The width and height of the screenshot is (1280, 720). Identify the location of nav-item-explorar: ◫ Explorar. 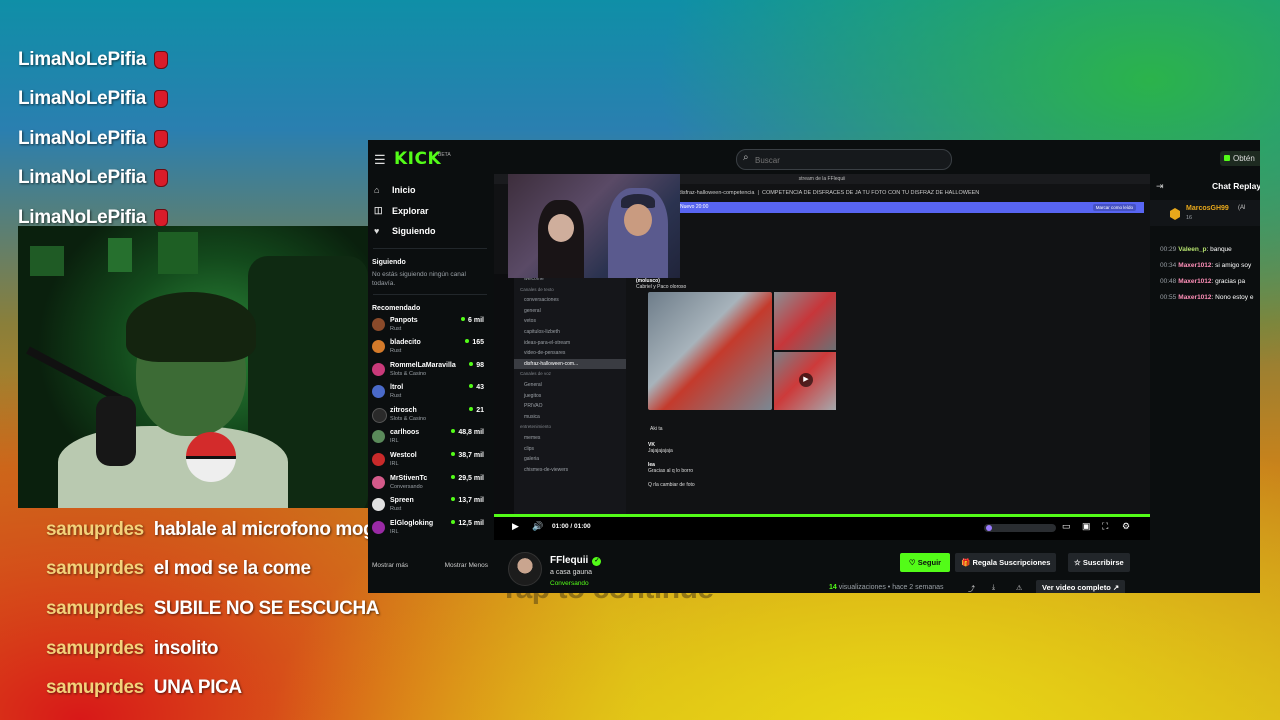
(430, 211).